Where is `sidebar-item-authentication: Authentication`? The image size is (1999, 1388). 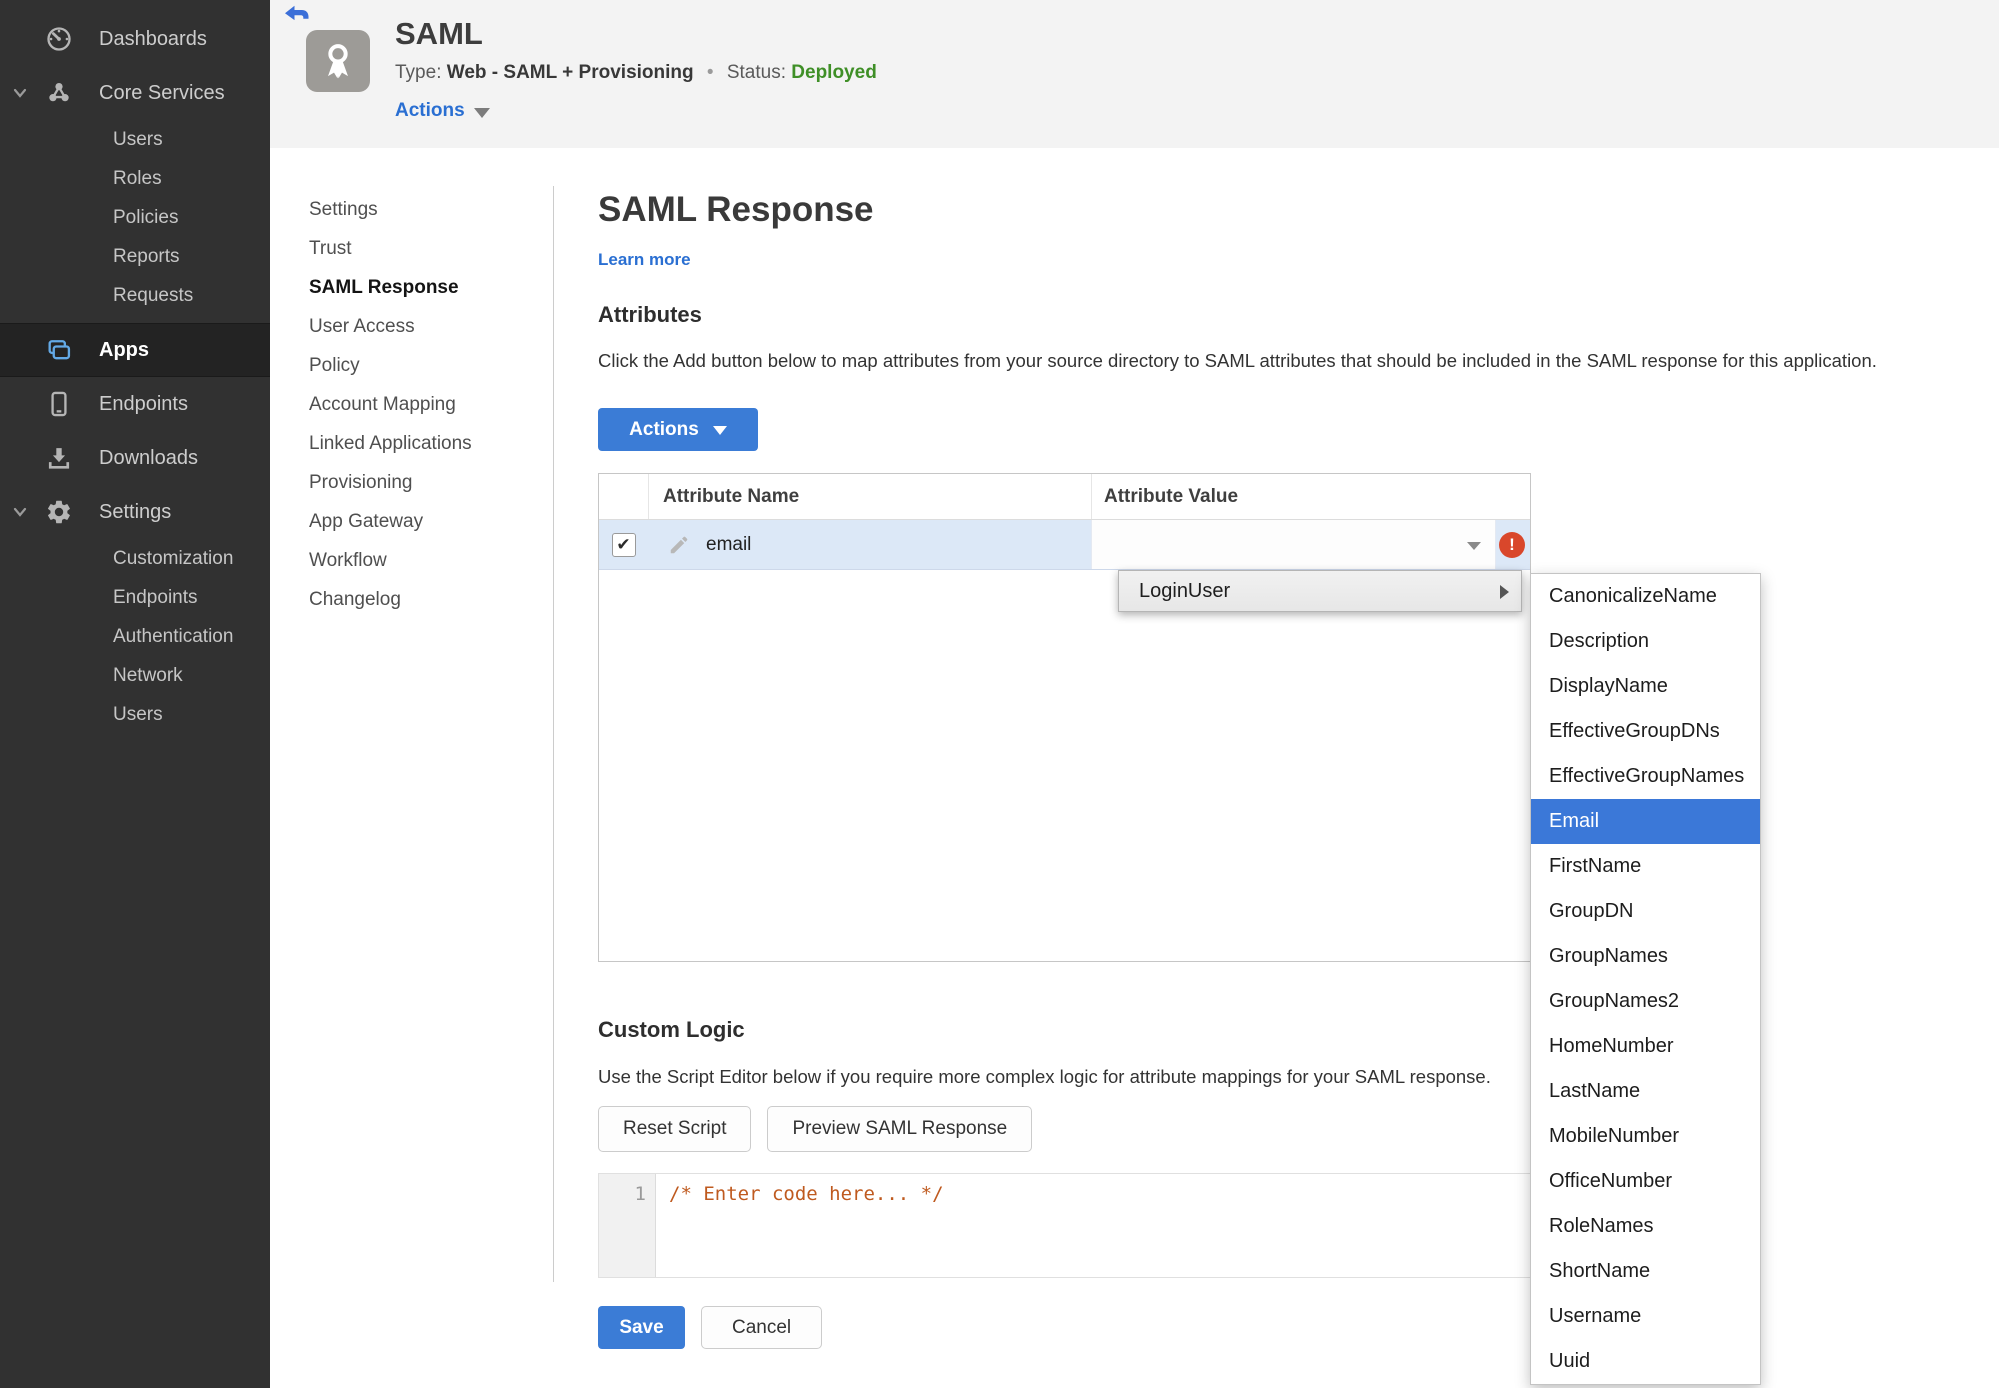
sidebar-item-authentication: Authentication is located at coordinates (135, 636).